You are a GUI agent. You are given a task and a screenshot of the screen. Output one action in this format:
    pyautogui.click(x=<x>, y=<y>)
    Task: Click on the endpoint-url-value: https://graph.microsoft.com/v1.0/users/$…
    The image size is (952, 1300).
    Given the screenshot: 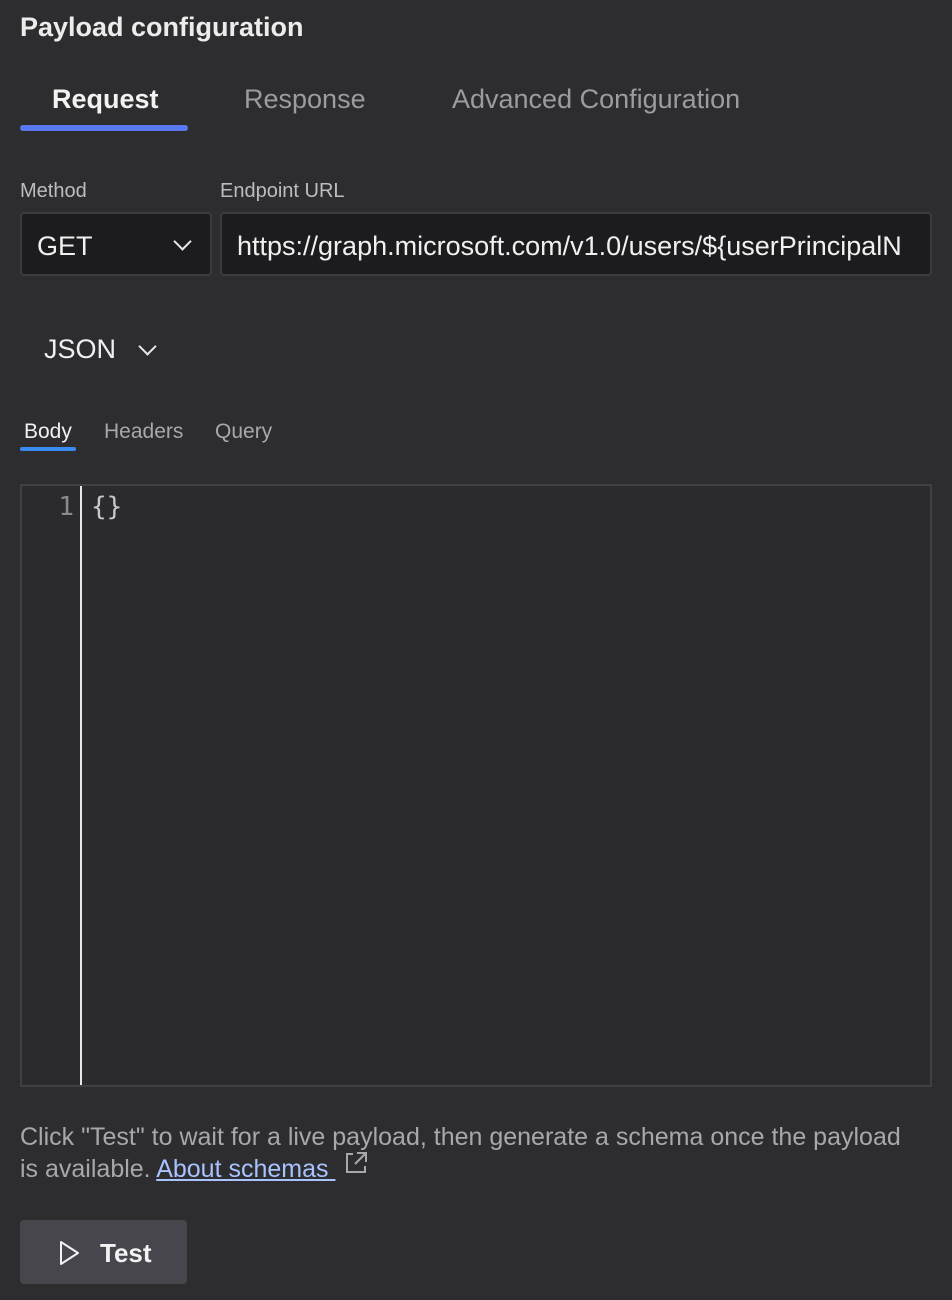 What is the action you would take?
    pyautogui.click(x=569, y=246)
    